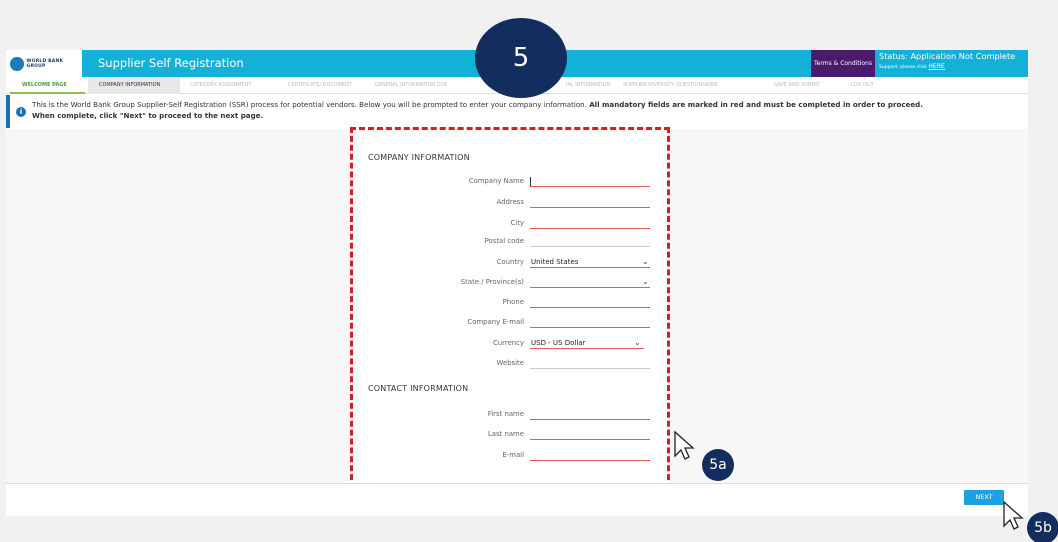 Image resolution: width=1058 pixels, height=542 pixels. I want to click on support-label: Support: please click, so click(903, 67).